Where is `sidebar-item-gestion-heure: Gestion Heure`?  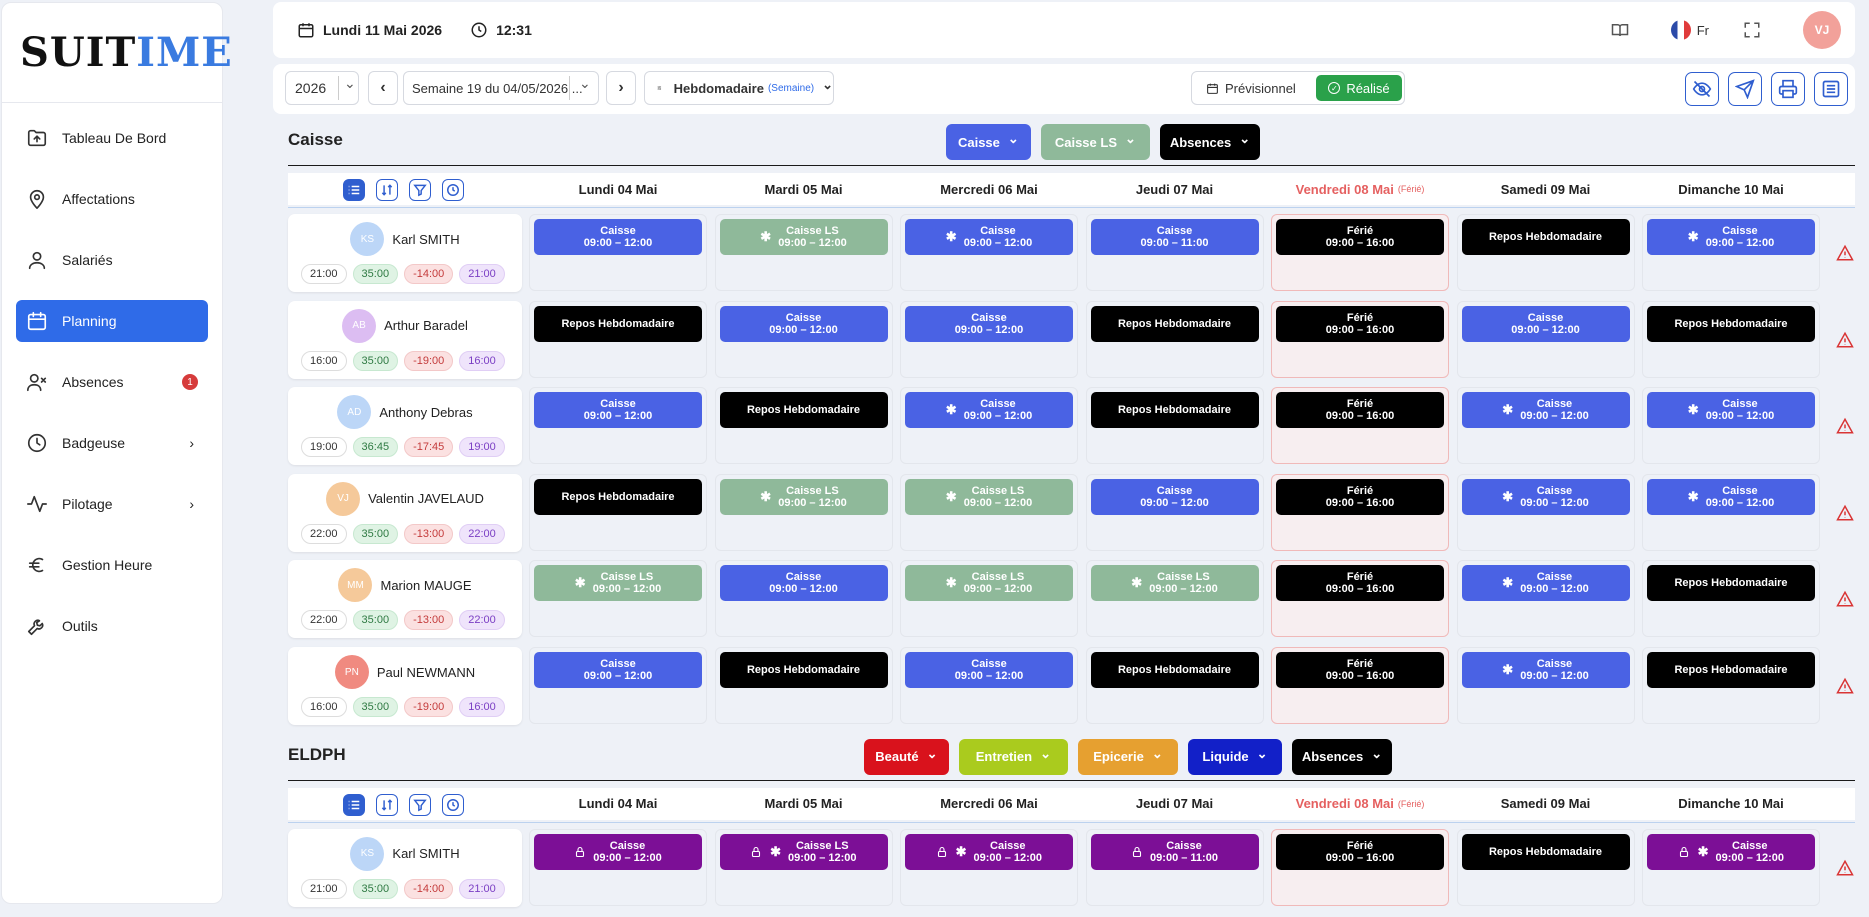
sidebar-item-gestion-heure: Gestion Heure is located at coordinates (112, 565).